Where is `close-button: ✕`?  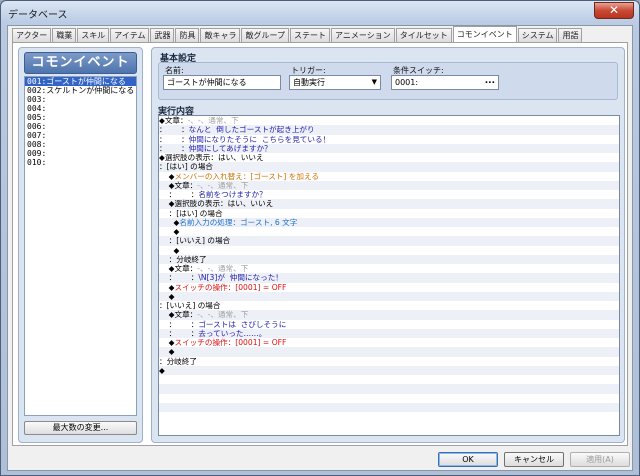
close-button: ✕ is located at coordinates (614, 10).